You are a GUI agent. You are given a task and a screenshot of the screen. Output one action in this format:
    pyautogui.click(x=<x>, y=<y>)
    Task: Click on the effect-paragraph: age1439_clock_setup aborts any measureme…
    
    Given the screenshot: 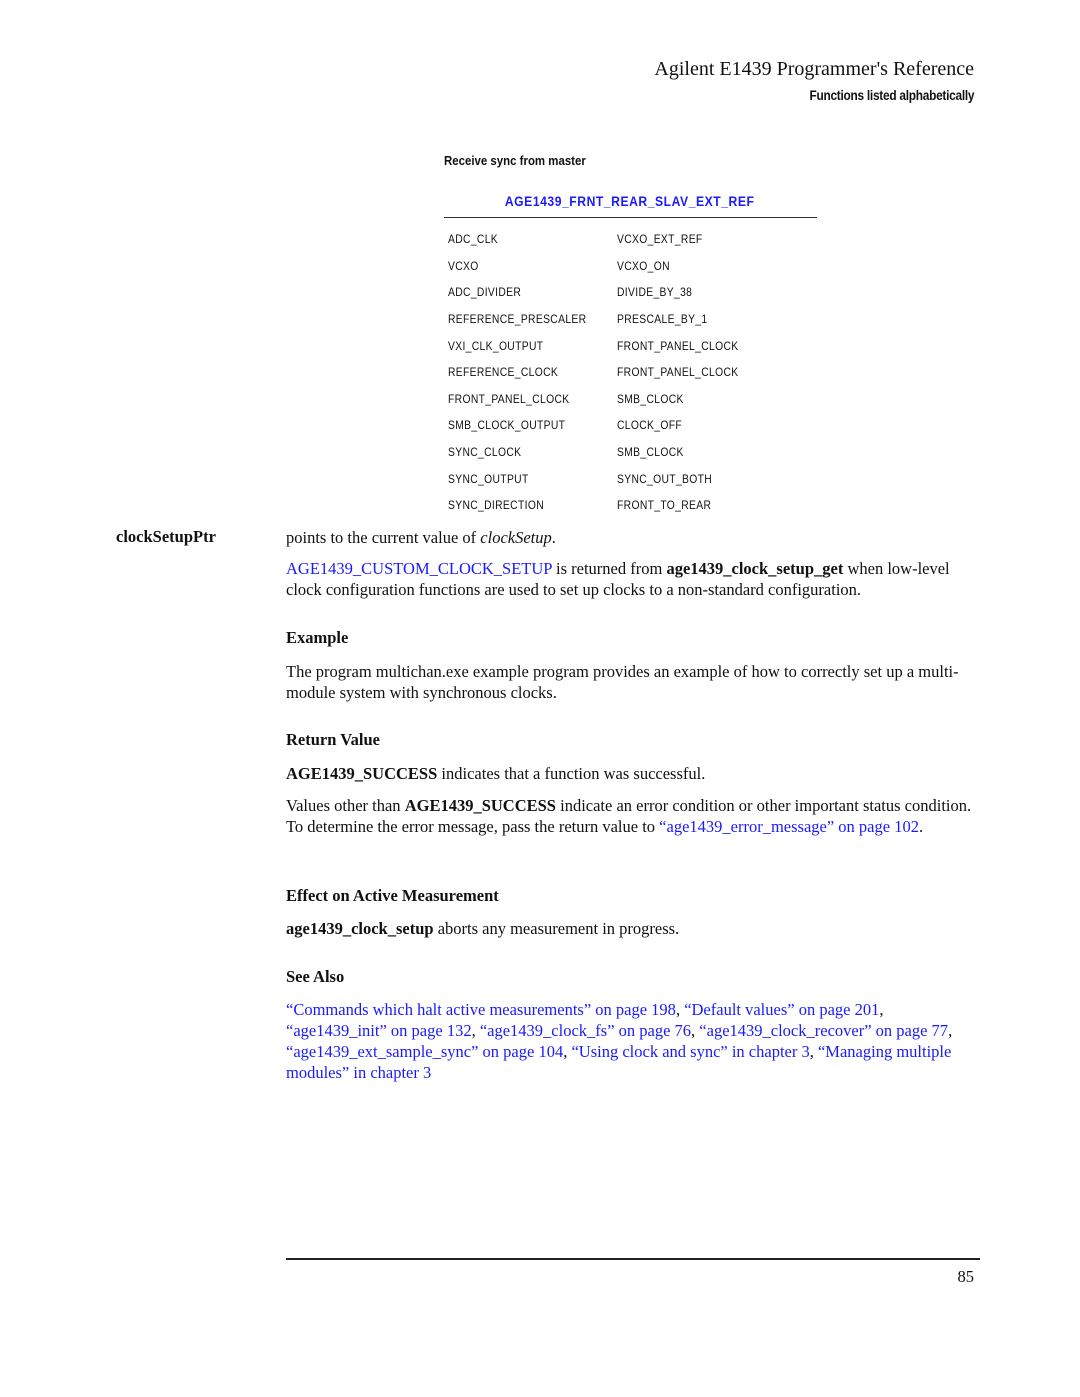 What is the action you would take?
    pyautogui.click(x=631, y=928)
    